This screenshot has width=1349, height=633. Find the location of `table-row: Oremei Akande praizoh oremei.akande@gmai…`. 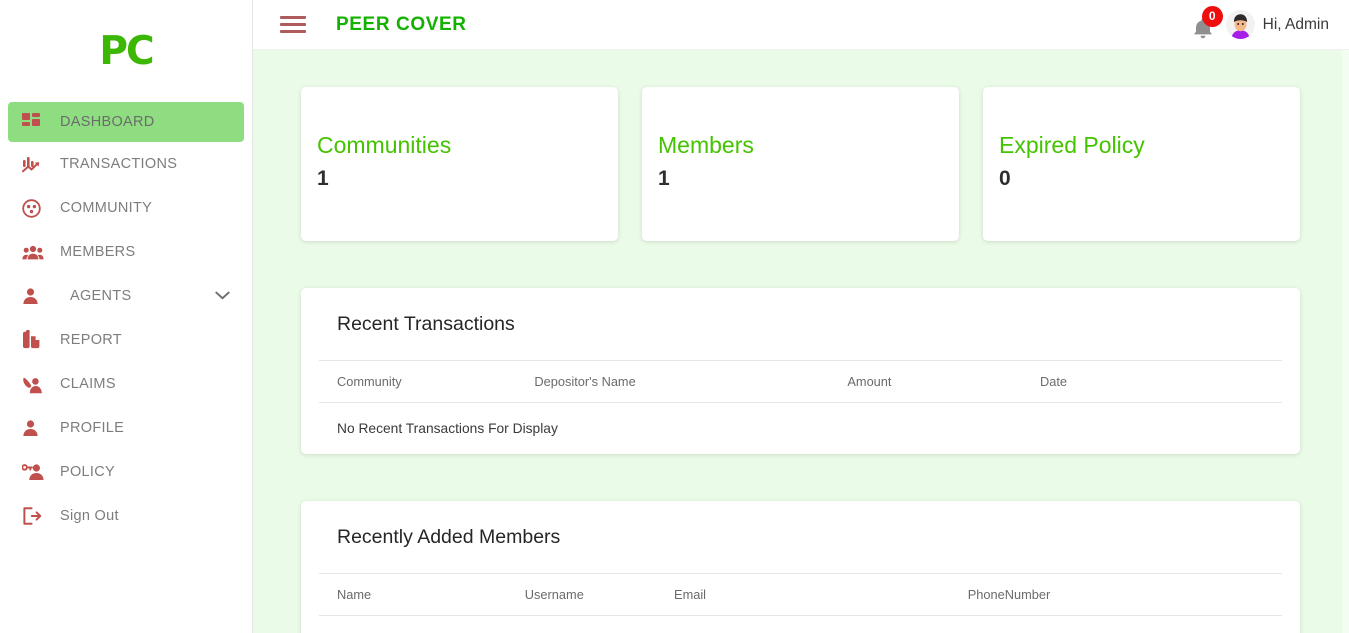

table-row: Oremei Akande praizoh oremei.akande@gmai… is located at coordinates (800, 624).